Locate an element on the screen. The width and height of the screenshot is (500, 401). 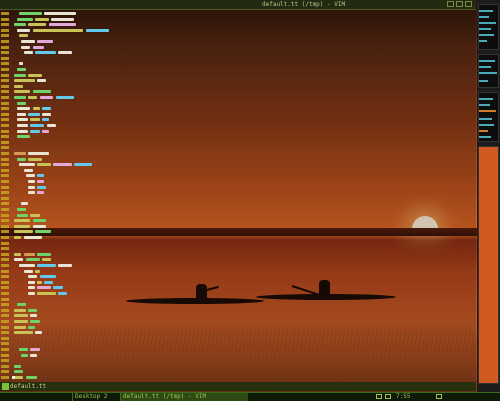
network-icon is located at coordinates (379, 396).